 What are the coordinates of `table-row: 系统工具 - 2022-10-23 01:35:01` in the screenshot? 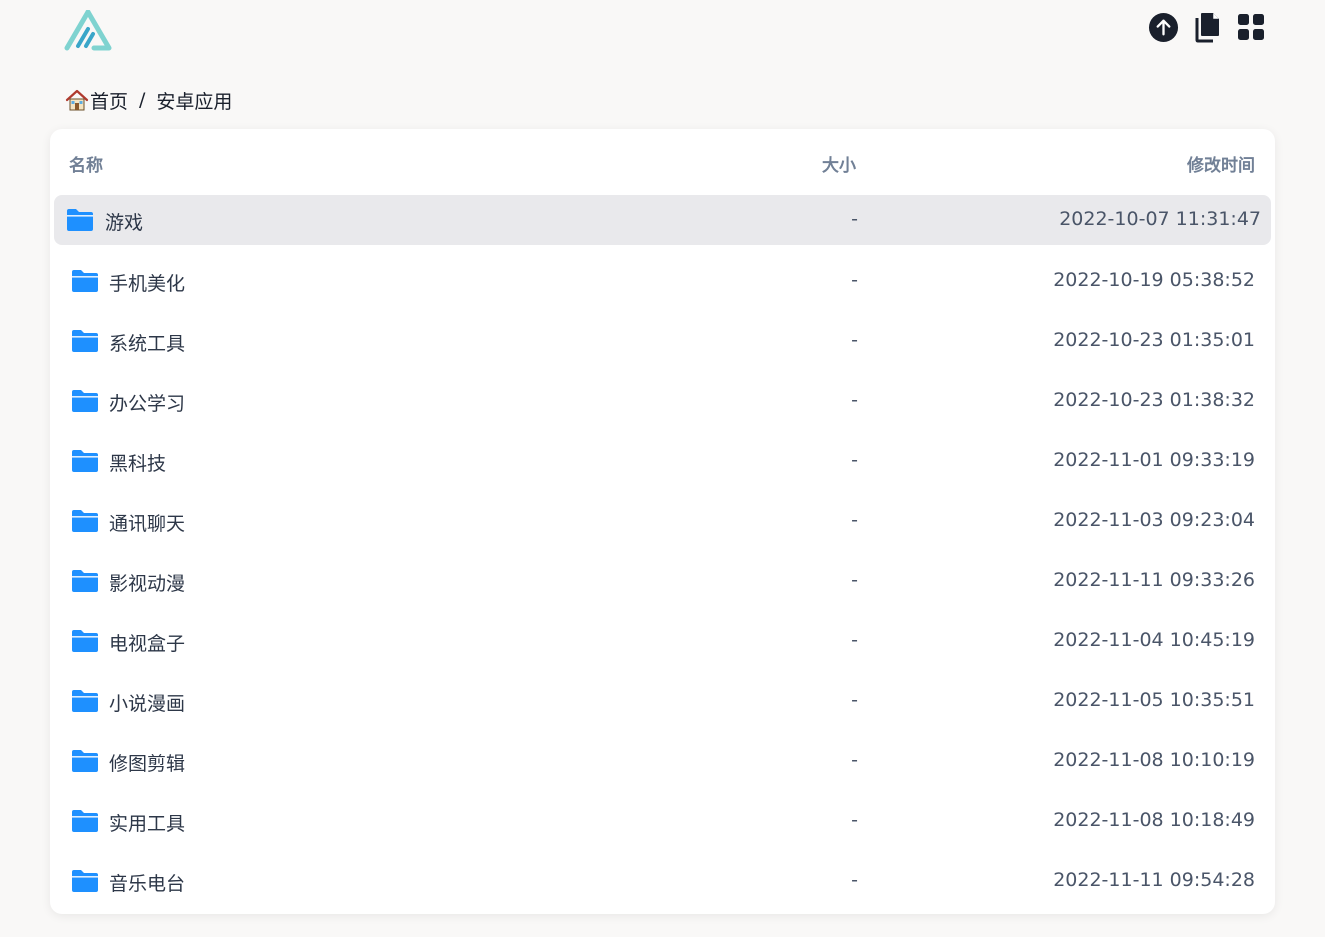 It's located at (662, 341).